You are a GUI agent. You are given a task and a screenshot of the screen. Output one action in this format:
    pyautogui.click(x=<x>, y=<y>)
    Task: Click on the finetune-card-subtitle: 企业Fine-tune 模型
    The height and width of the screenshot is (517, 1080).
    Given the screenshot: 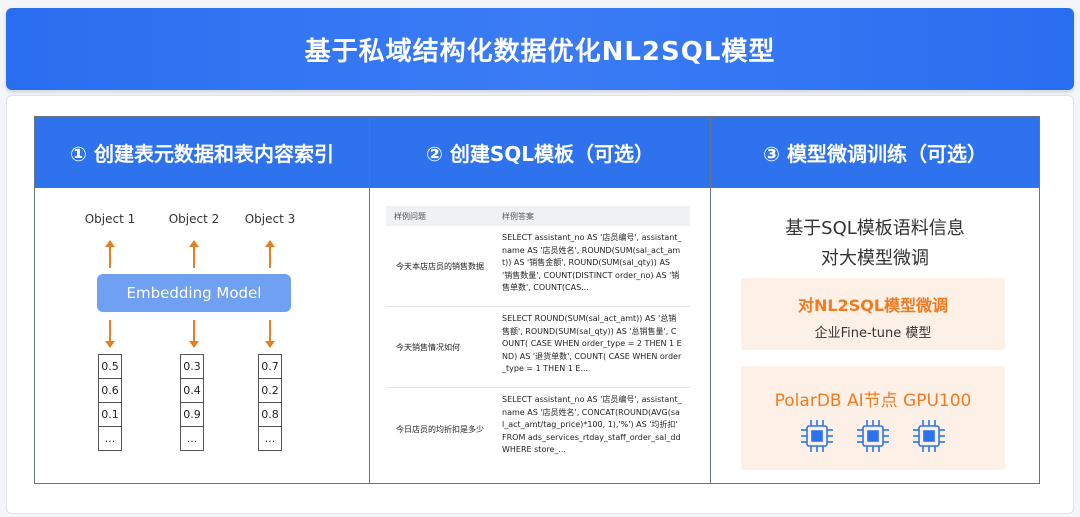 What is the action you would take?
    pyautogui.click(x=873, y=333)
    